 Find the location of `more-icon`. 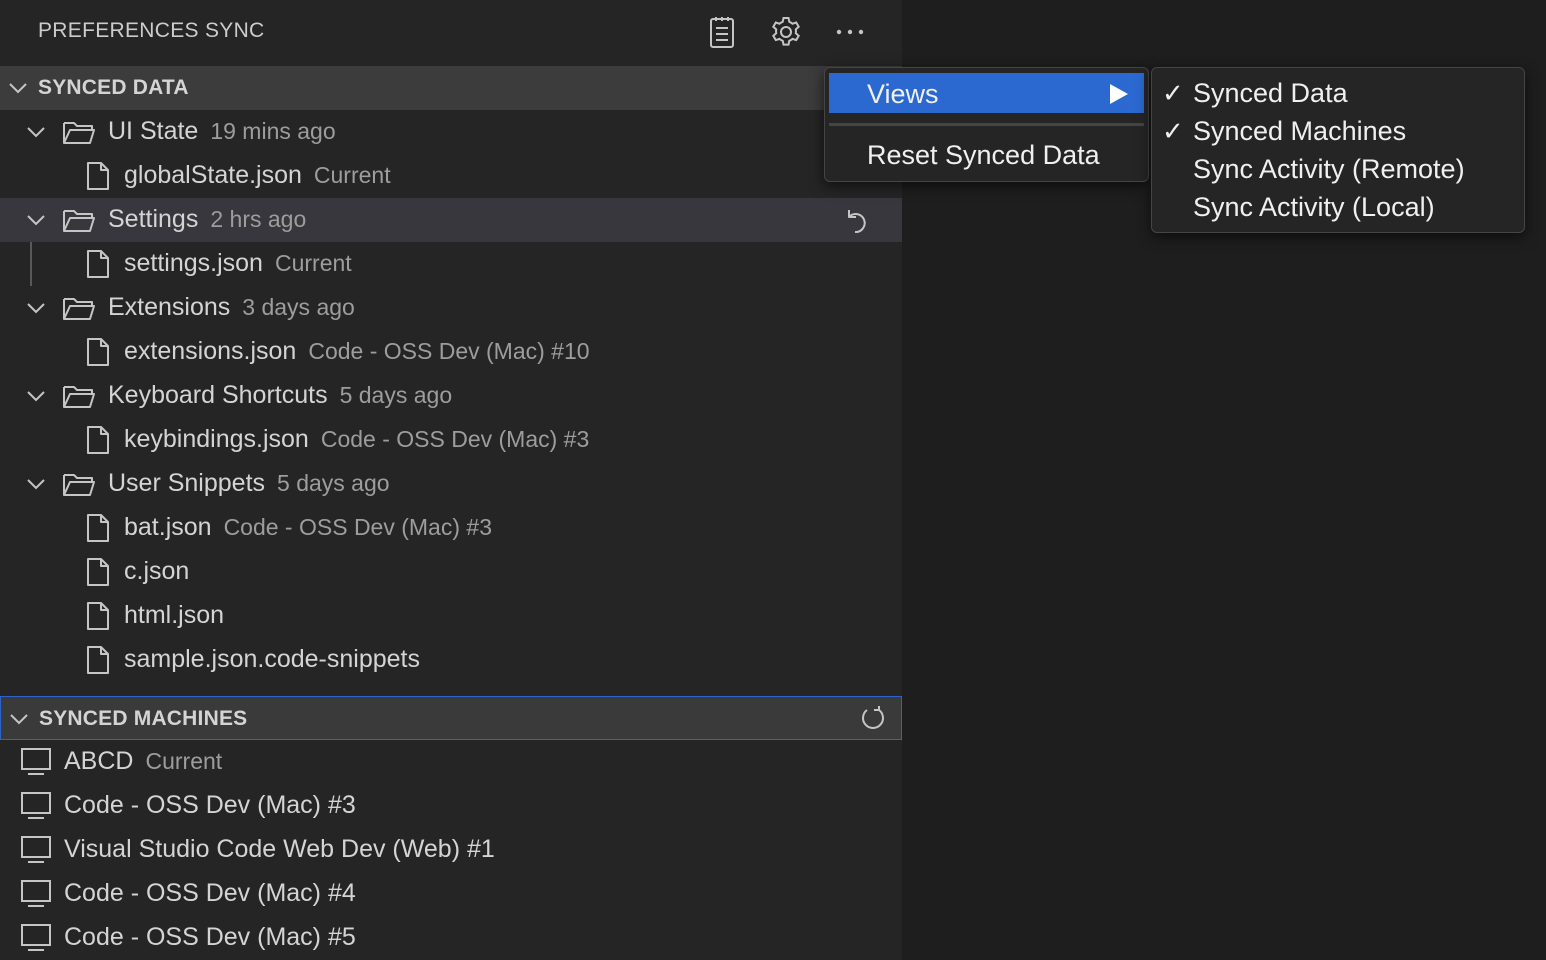

more-icon is located at coordinates (850, 32).